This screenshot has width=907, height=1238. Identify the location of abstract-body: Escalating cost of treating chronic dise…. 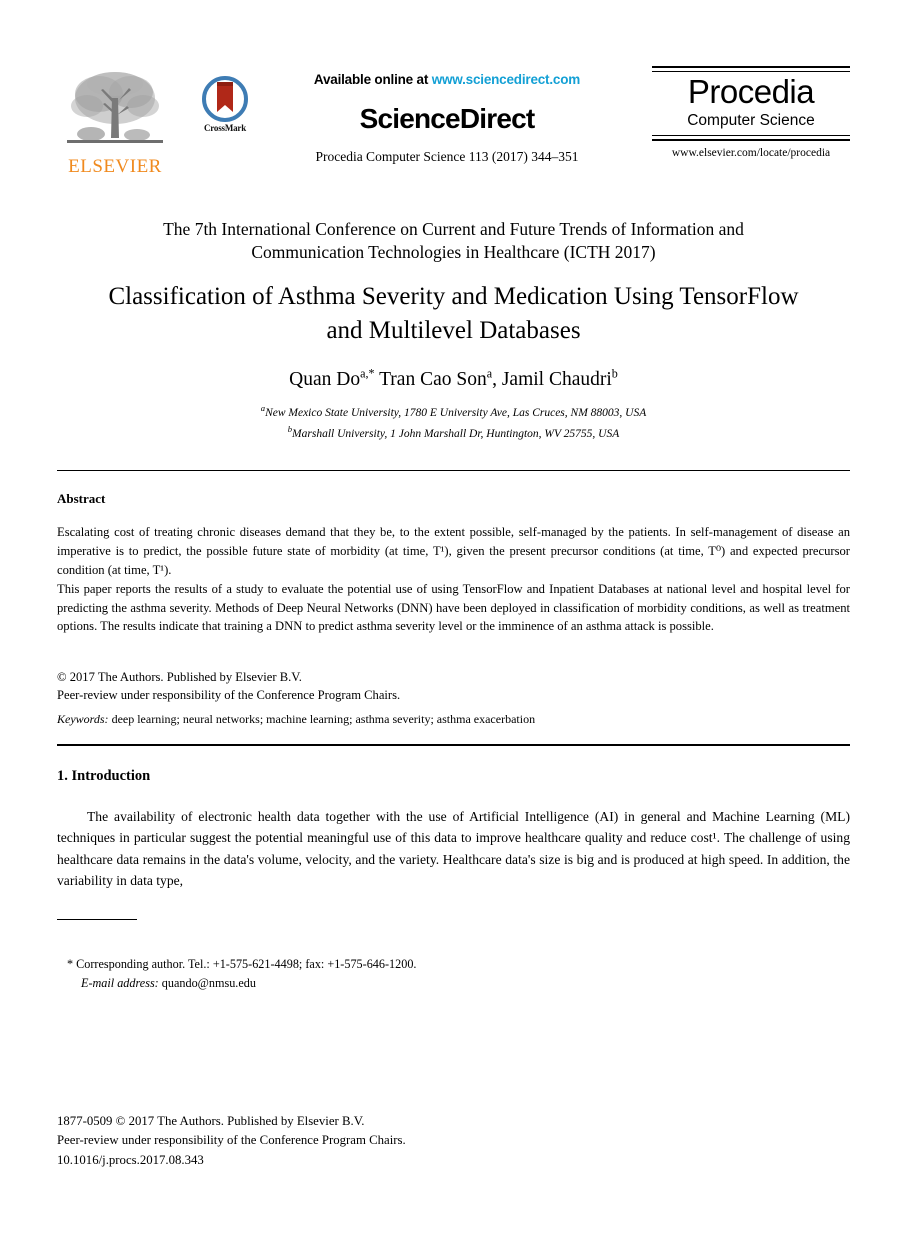
(453, 579).